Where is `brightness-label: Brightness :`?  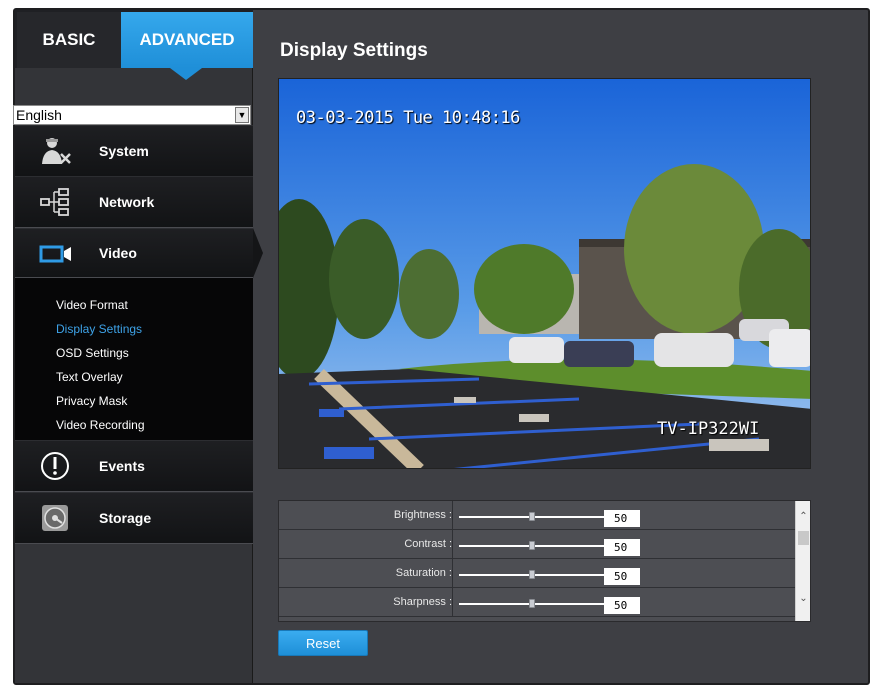
brightness-label: Brightness : is located at coordinates (422, 515).